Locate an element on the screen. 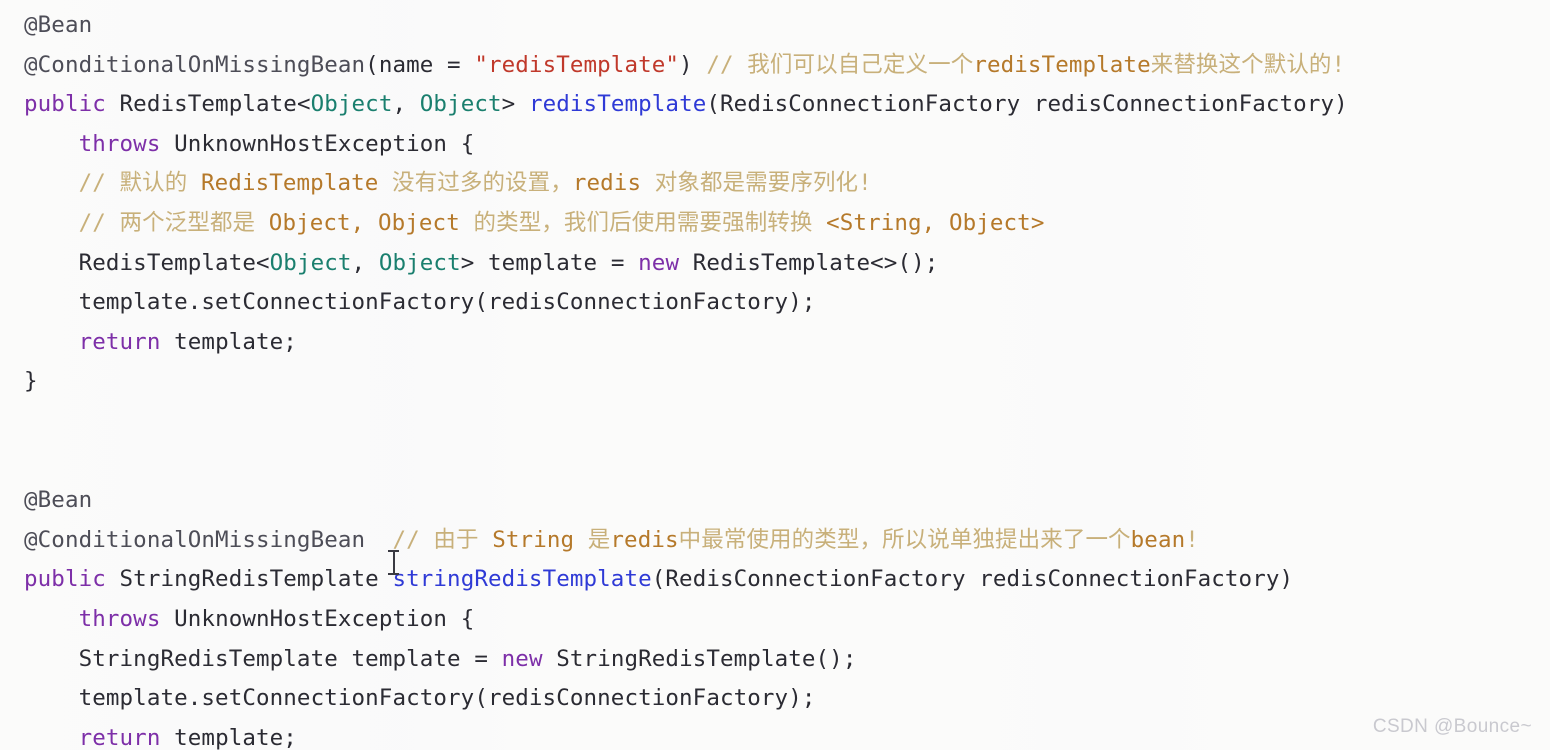 The width and height of the screenshot is (1550, 750). code-token-cm-cjk: 由于 is located at coordinates (463, 539).